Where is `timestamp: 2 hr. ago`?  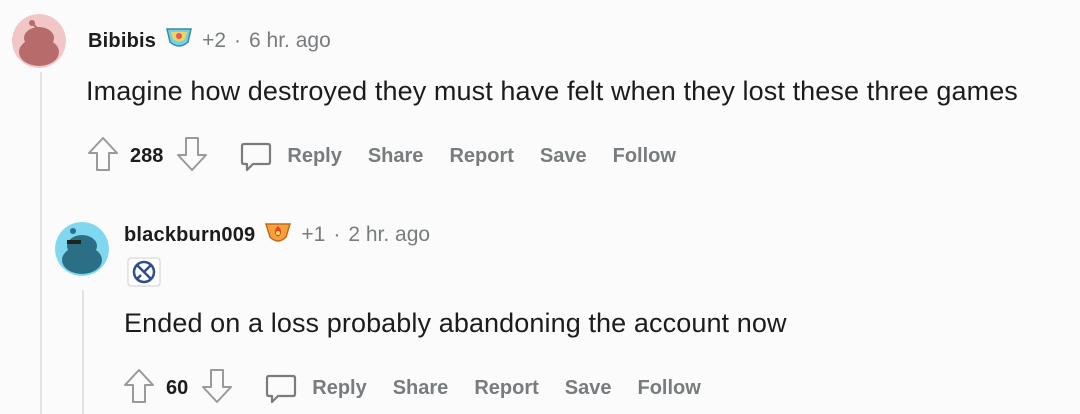 timestamp: 2 hr. ago is located at coordinates (389, 235).